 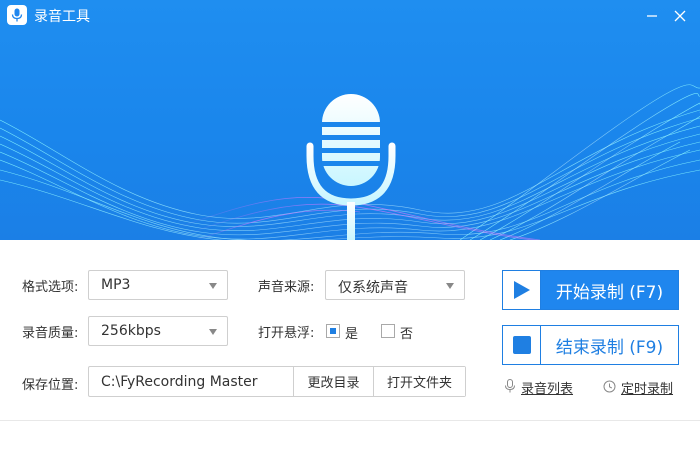 I want to click on close-button, so click(x=680, y=16).